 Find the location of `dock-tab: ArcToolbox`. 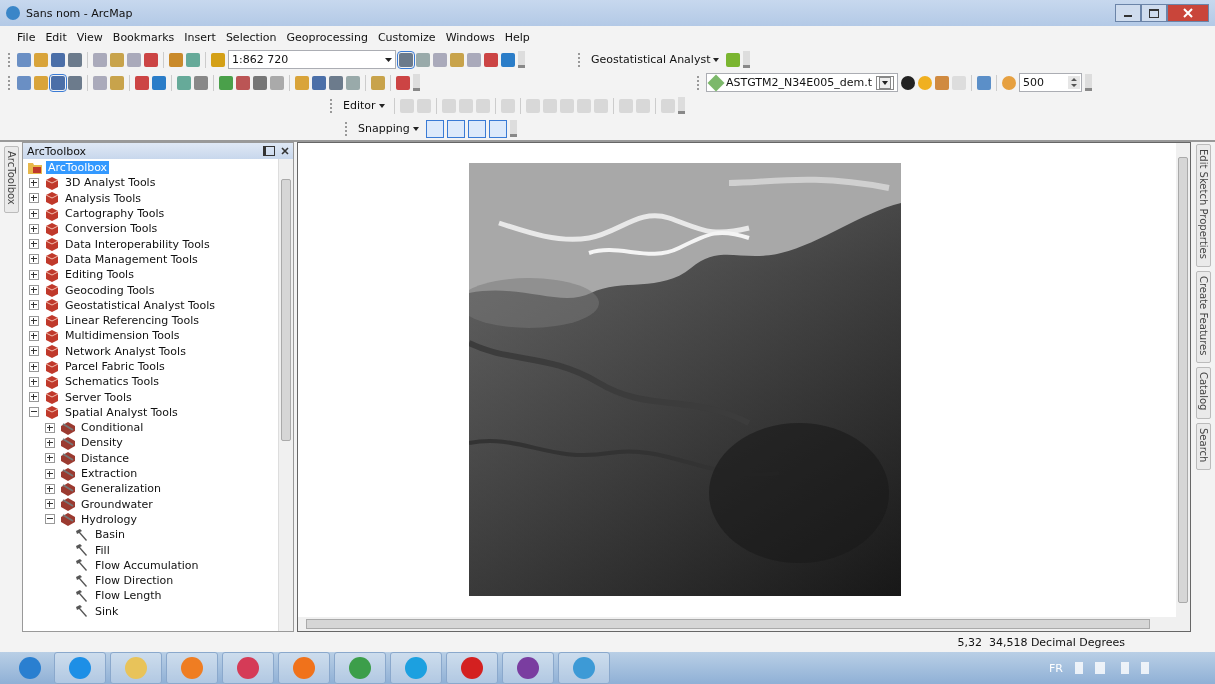

dock-tab: ArcToolbox is located at coordinates (11, 179).